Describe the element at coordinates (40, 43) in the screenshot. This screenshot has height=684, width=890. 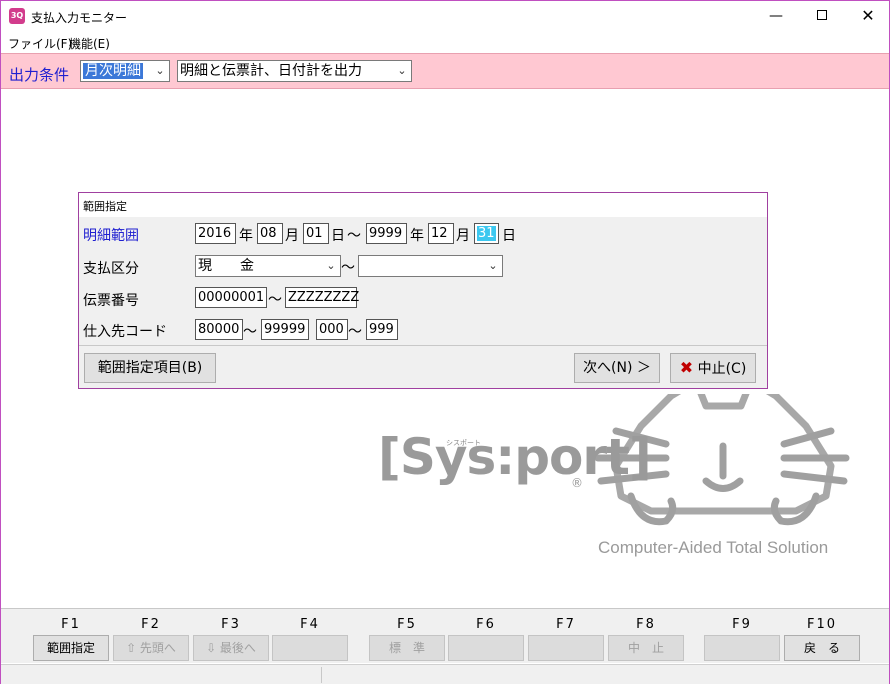
I see `menu-file: ファイル(F)` at that location.